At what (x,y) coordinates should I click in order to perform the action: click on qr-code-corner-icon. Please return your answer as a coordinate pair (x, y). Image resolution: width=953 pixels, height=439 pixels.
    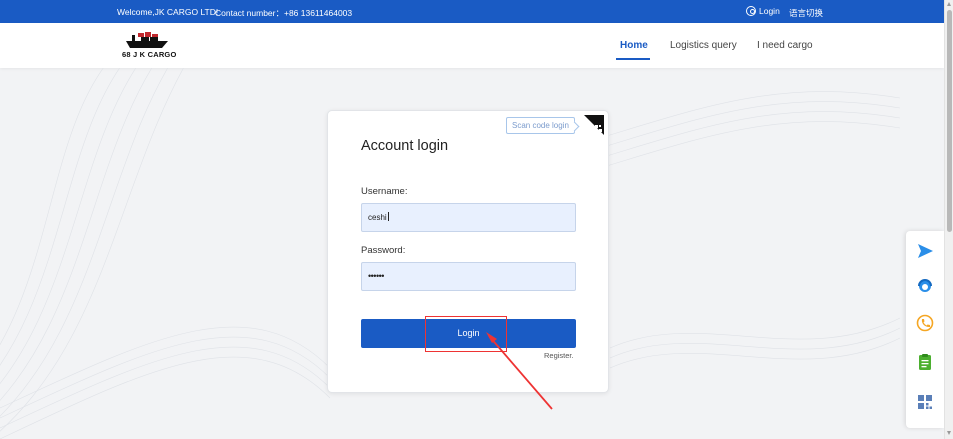
    Looking at the image, I should click on (594, 125).